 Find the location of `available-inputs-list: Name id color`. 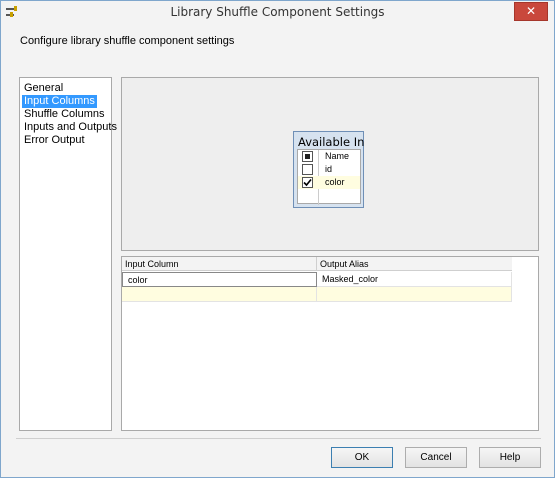

available-inputs-list: Name id color is located at coordinates (329, 177).